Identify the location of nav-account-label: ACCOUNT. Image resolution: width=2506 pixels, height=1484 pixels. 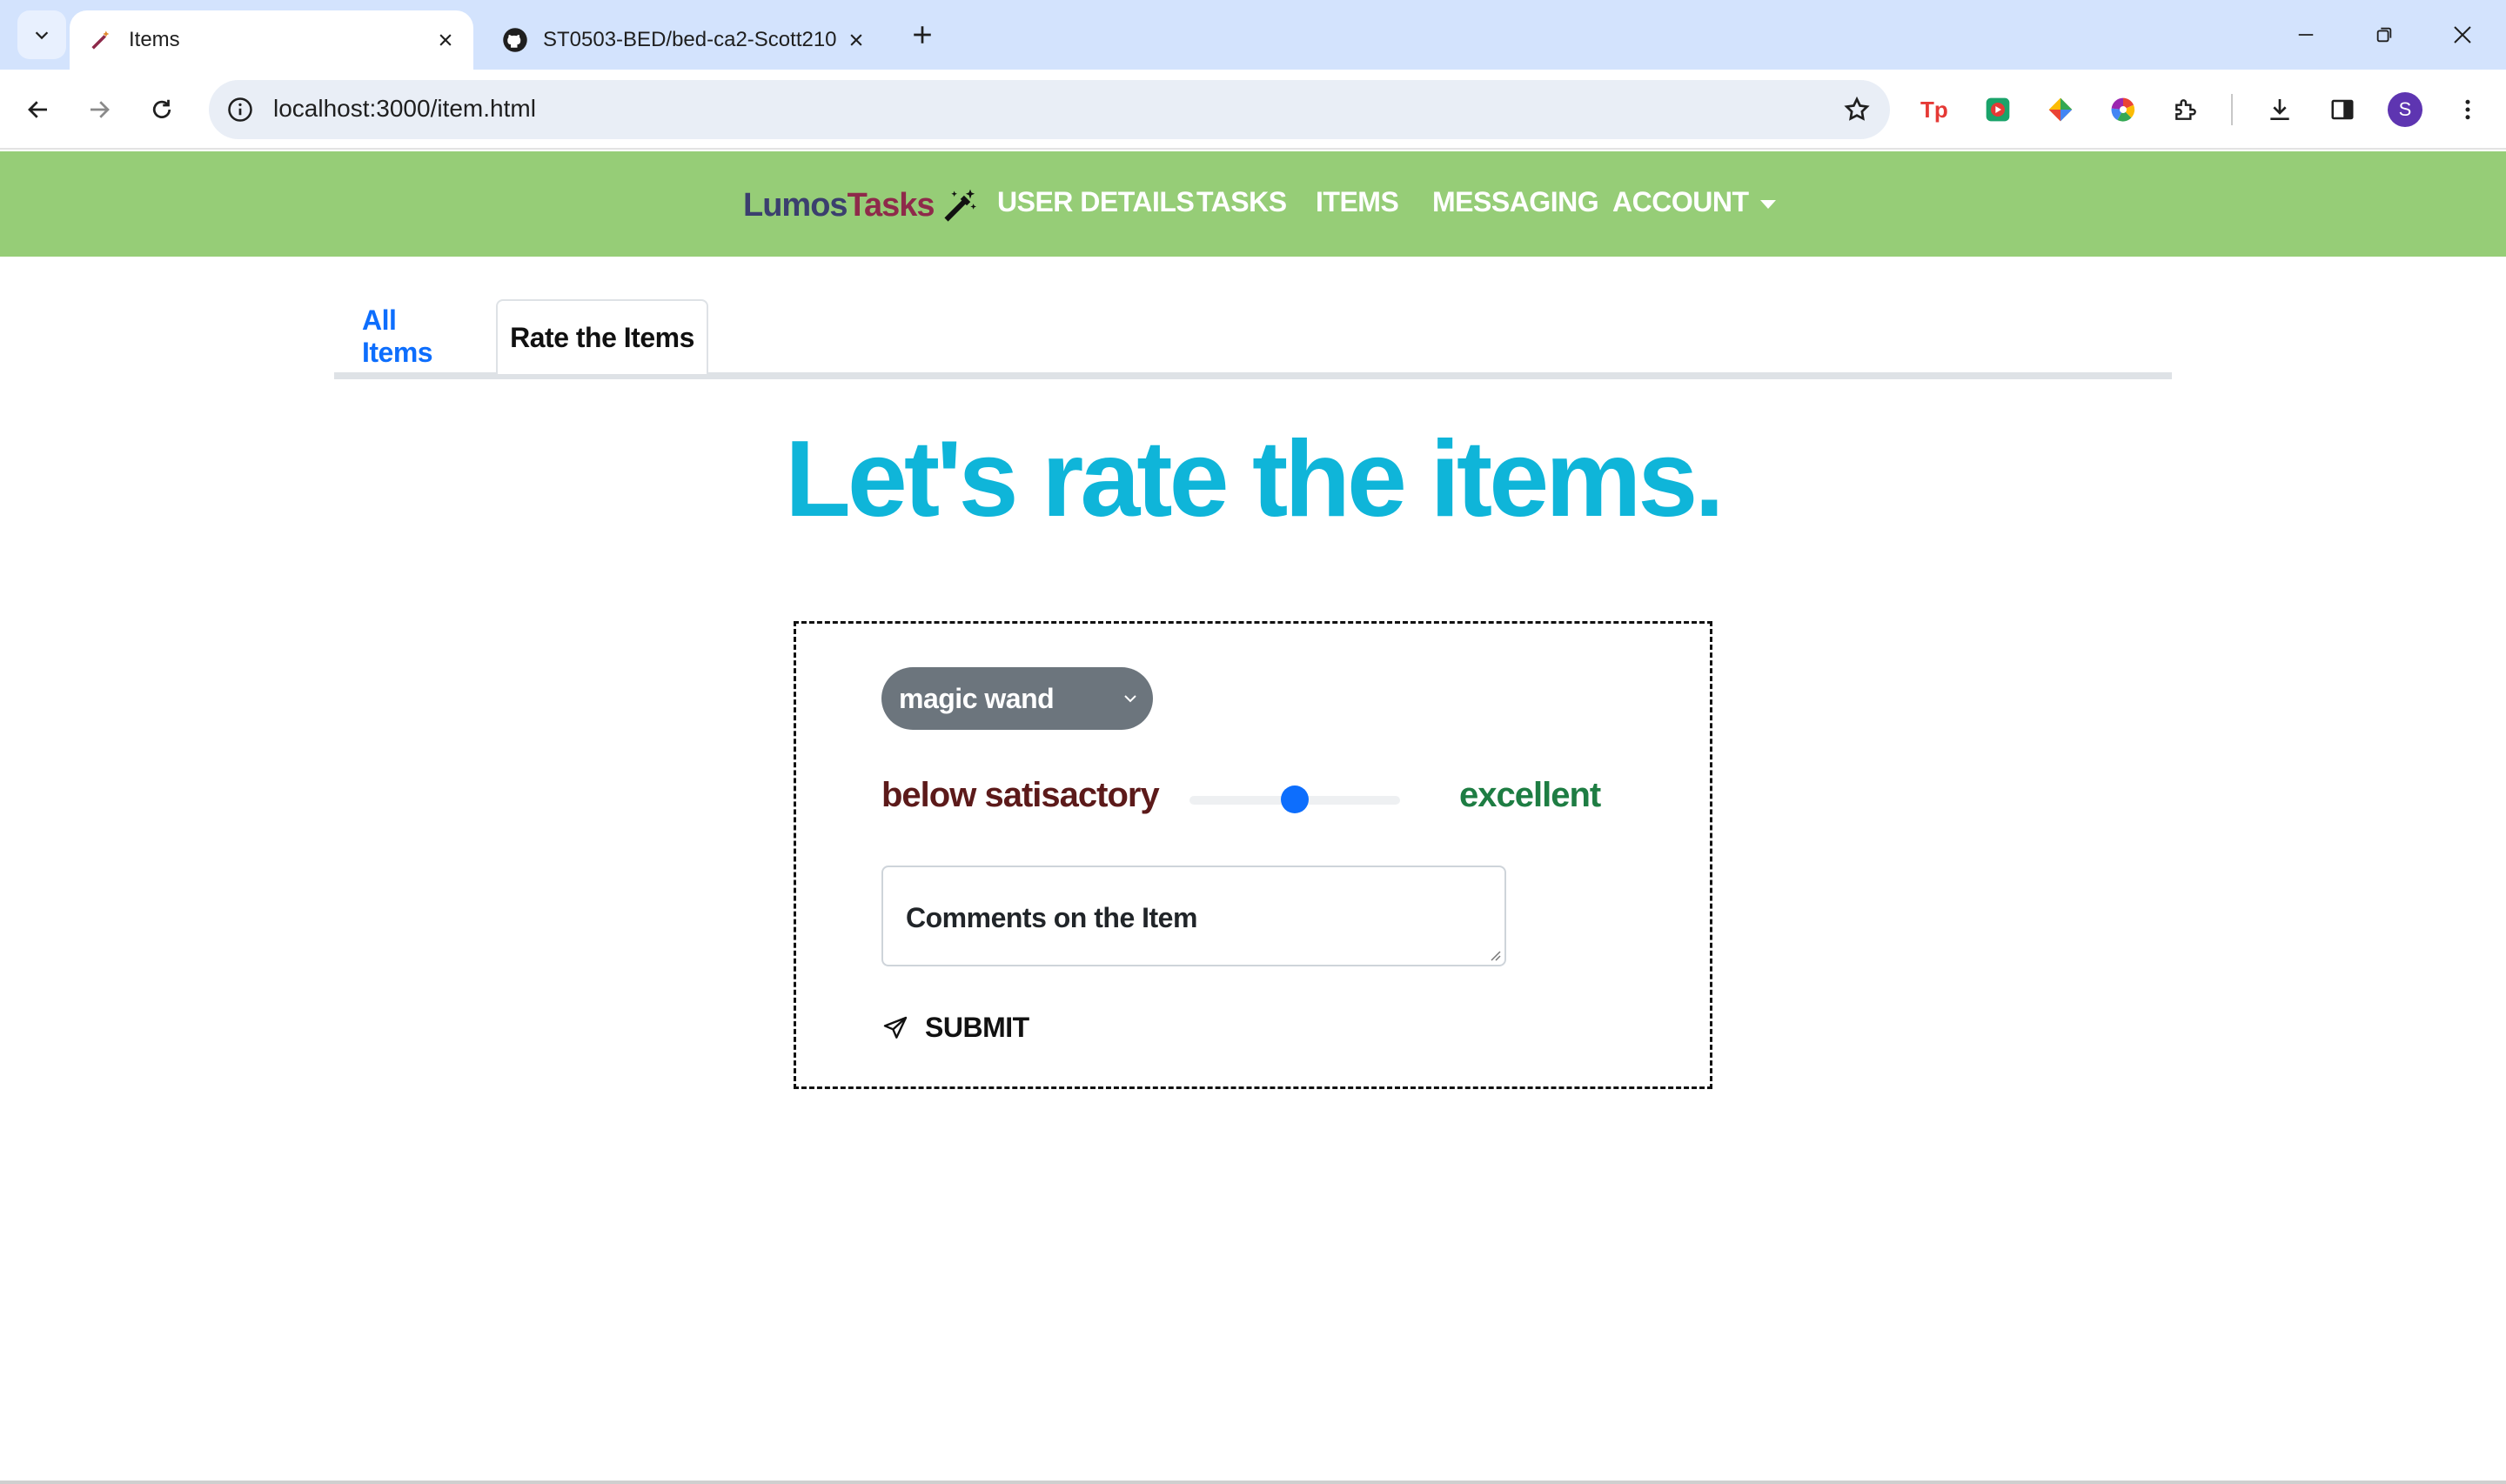
(1680, 201).